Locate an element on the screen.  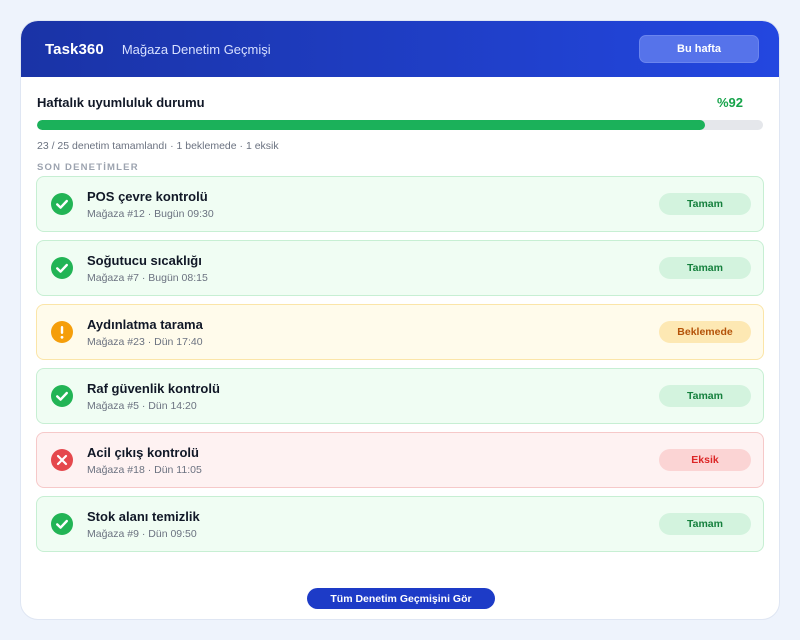
summary-title: Haftalık uyumluluk durumu is located at coordinates (121, 102).